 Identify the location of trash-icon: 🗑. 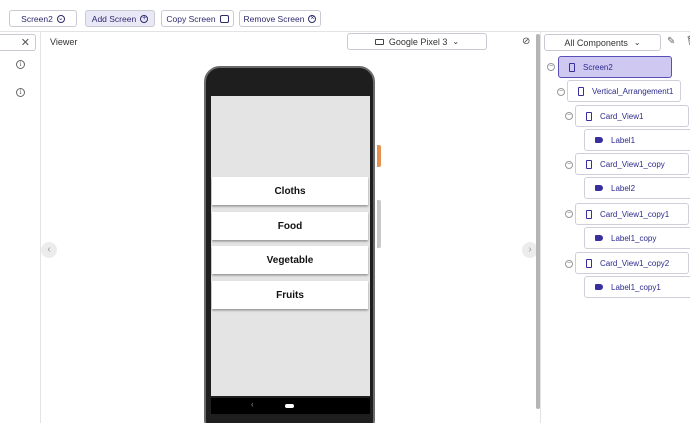
(688, 41).